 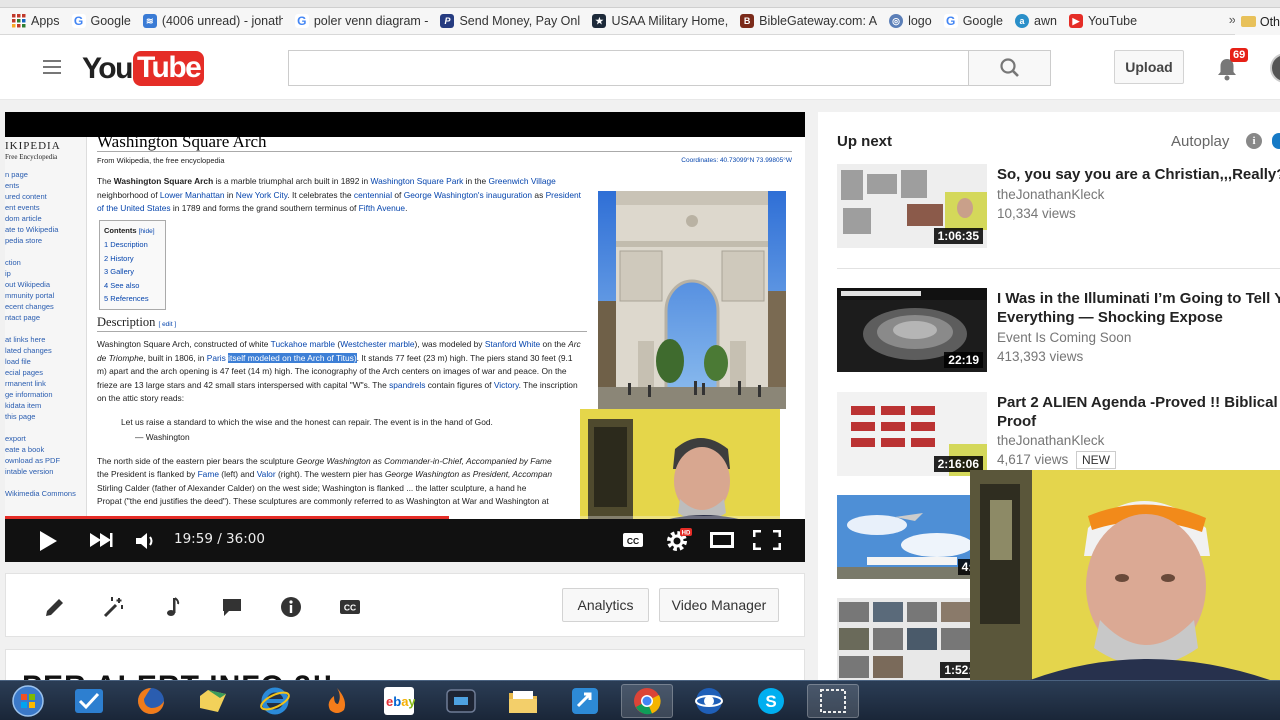 What do you see at coordinates (512, 344) in the screenshot?
I see `wiki-link: Stanford White` at bounding box center [512, 344].